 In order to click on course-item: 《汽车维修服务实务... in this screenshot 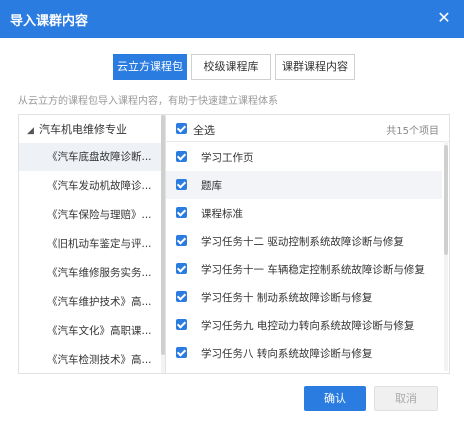, I will do `click(90, 273)`.